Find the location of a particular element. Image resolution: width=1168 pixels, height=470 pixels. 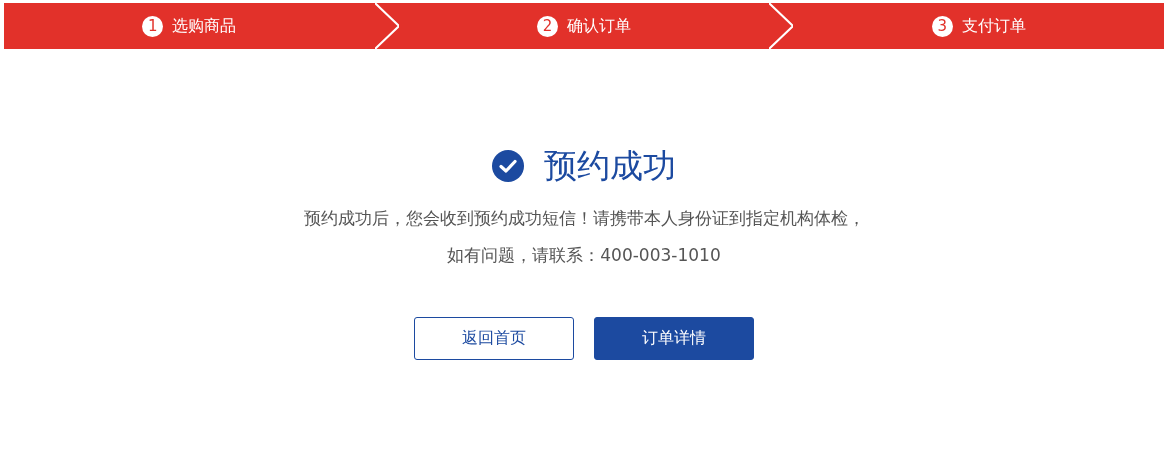

step-number-badge: 2 is located at coordinates (547, 26).